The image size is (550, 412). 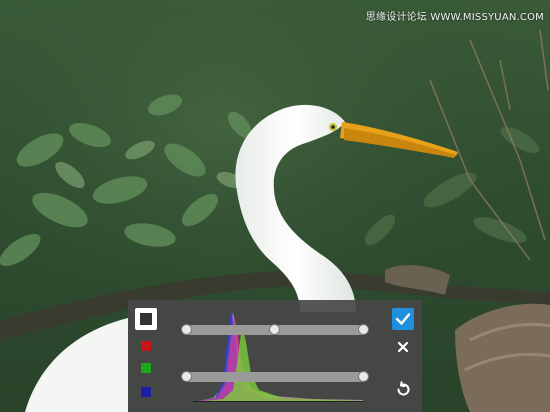 I want to click on reset-button, so click(x=403, y=389).